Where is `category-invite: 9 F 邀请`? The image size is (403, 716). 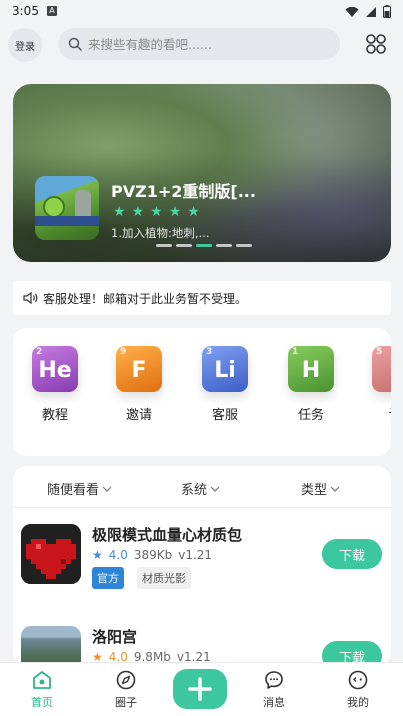
category-invite: 9 F 邀请 is located at coordinates (139, 384).